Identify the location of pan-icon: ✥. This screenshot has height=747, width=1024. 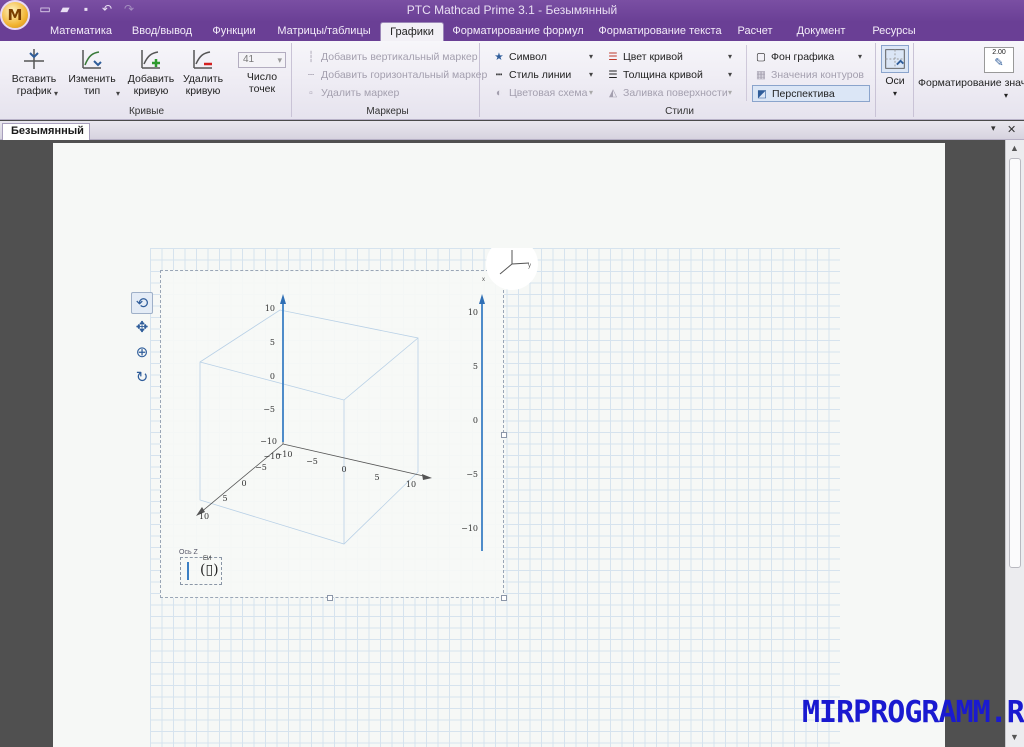
(142, 328).